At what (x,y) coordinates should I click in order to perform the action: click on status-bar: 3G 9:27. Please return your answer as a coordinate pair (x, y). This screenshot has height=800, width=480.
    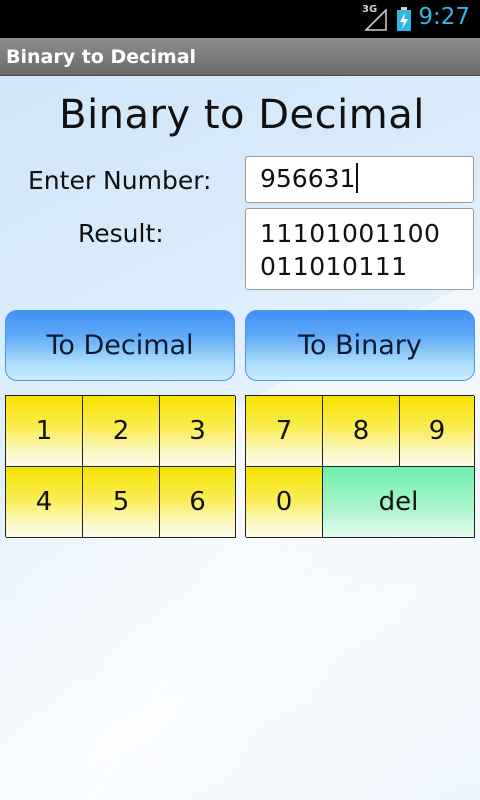
    Looking at the image, I should click on (240, 19).